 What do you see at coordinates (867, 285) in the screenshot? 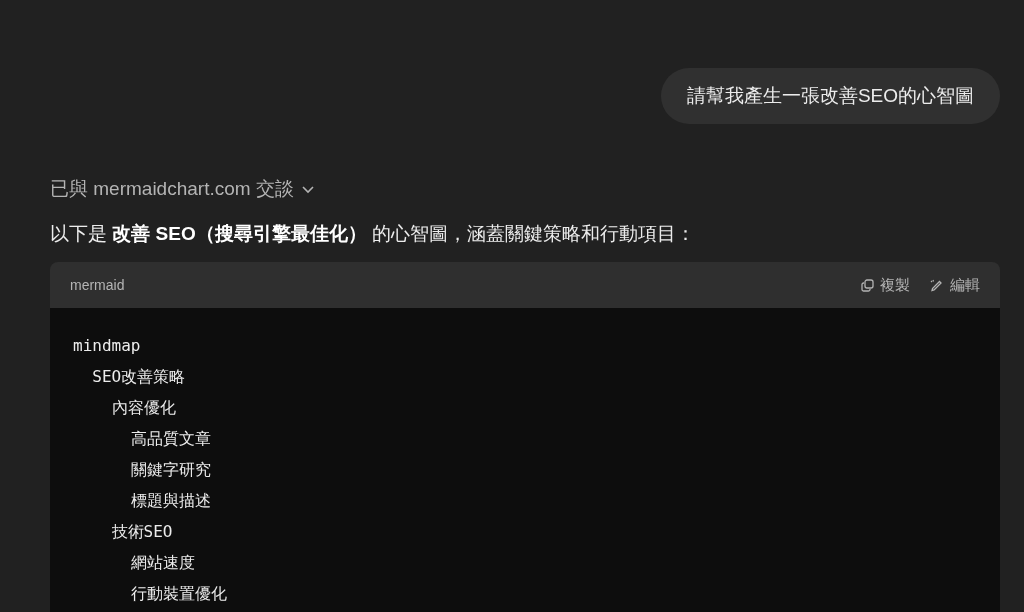
I see `copy-icon` at bounding box center [867, 285].